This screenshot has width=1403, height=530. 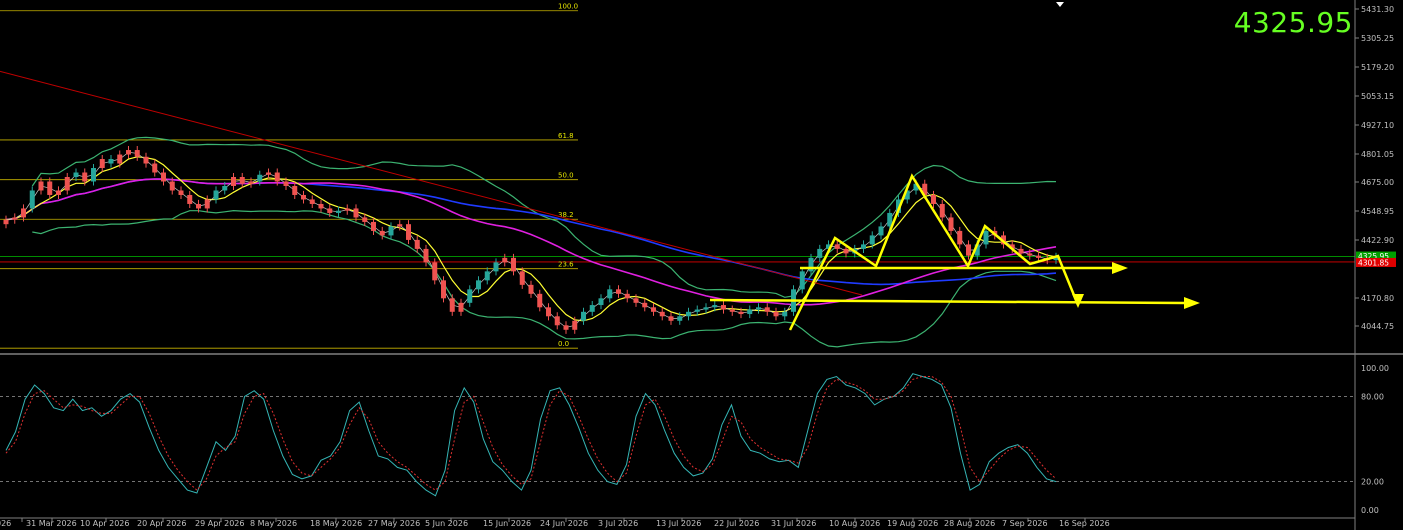 I want to click on osc-tick-label: 20.00, so click(x=1372, y=482).